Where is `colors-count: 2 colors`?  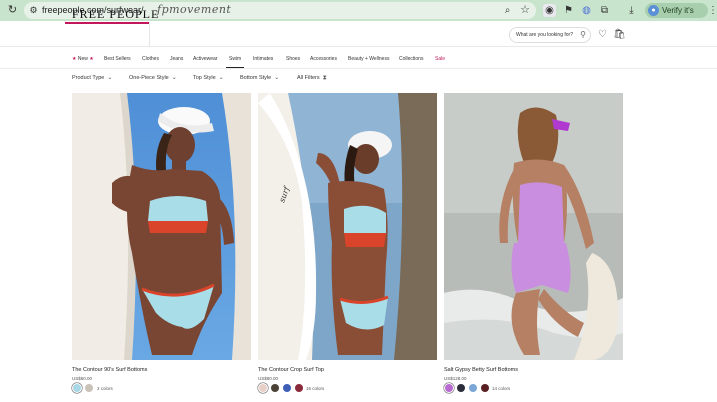
colors-count: 2 colors is located at coordinates (105, 389).